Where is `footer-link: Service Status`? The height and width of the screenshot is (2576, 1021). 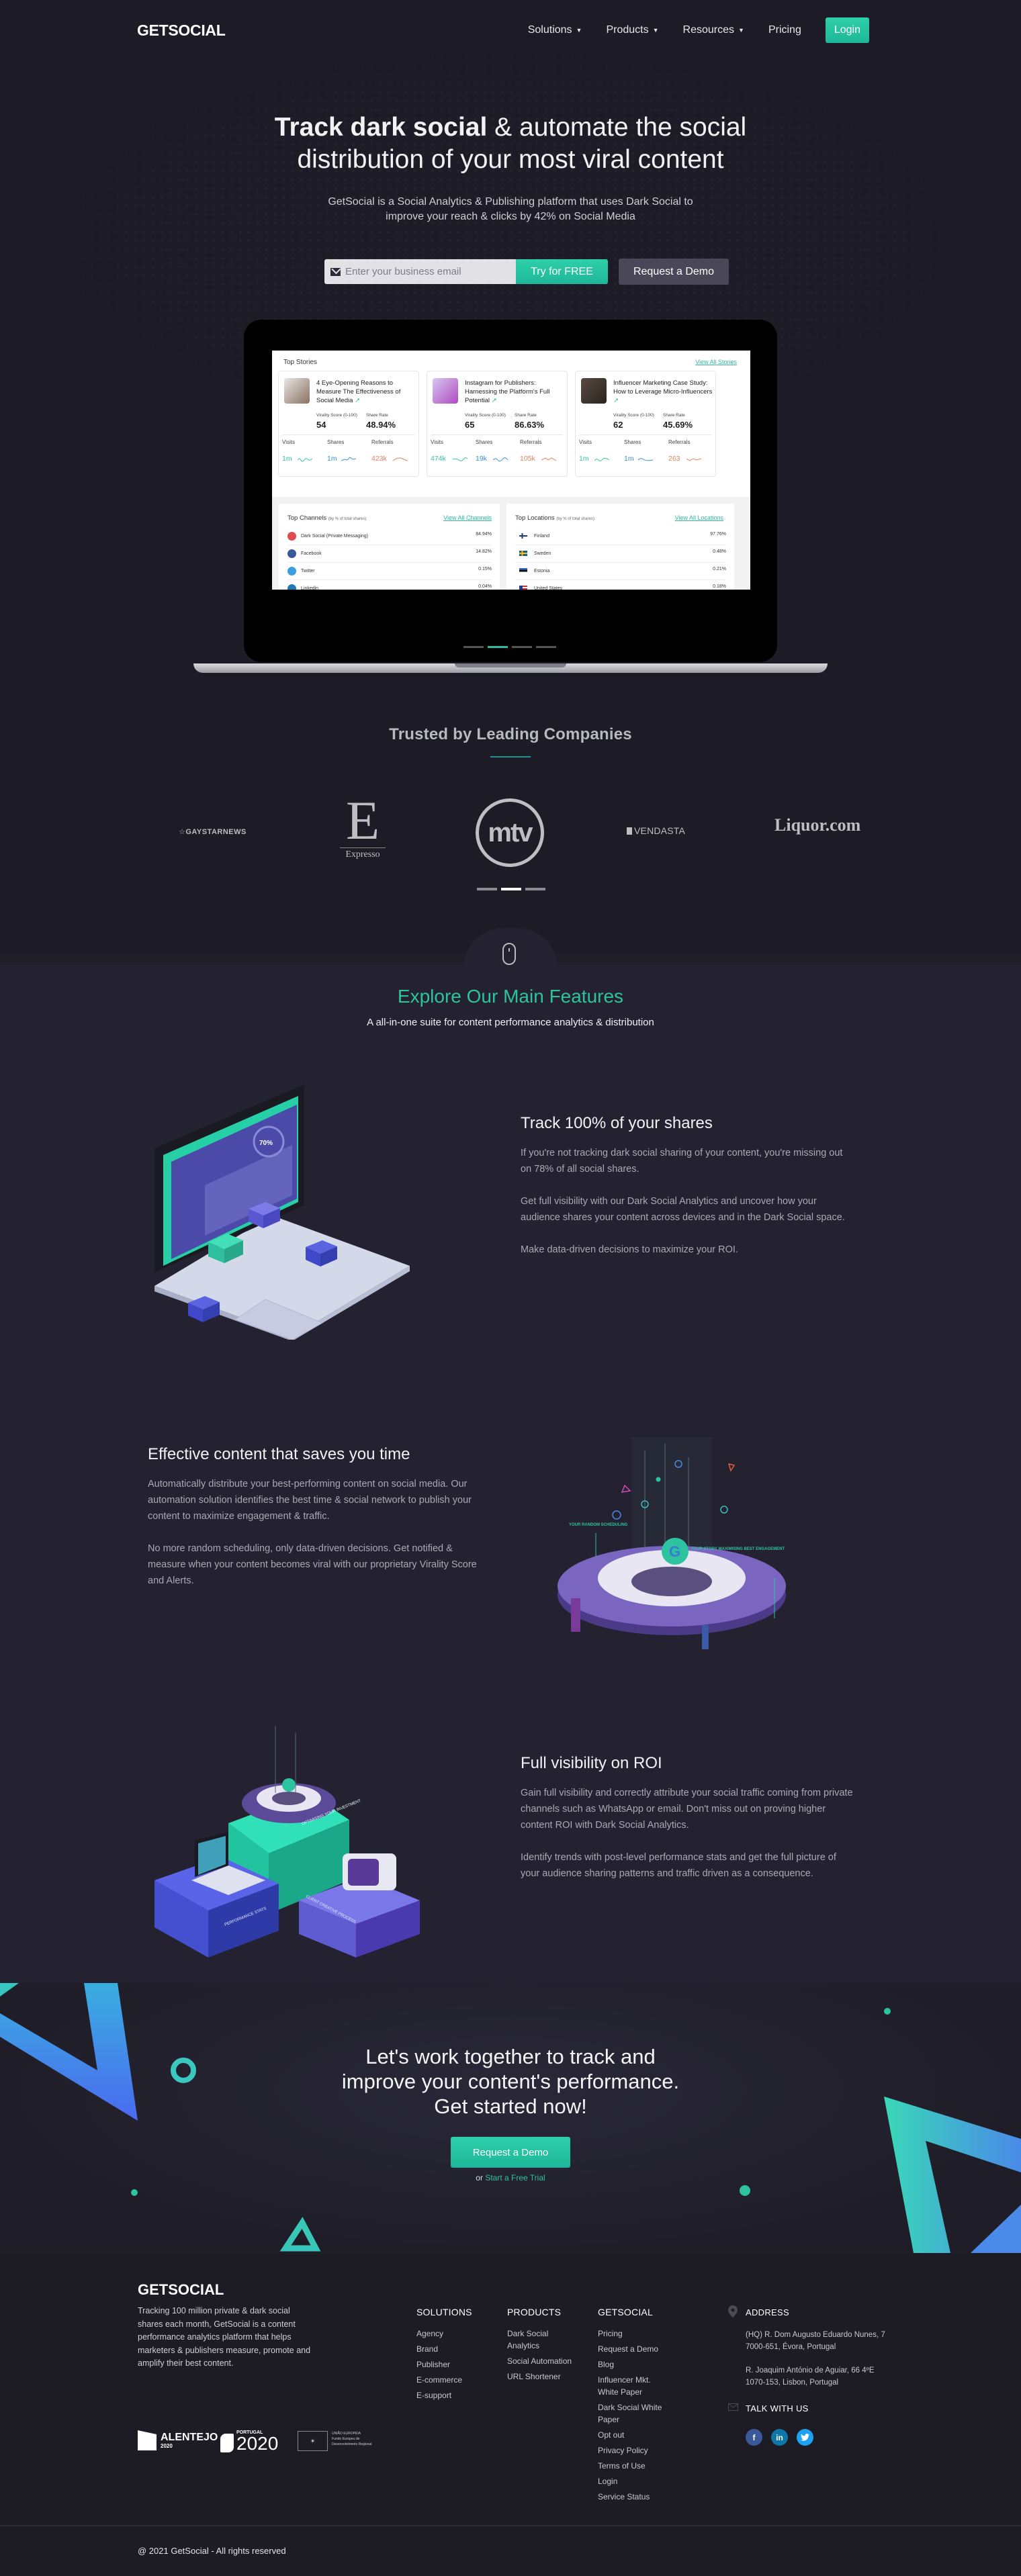
footer-link: Service Status is located at coordinates (631, 2497).